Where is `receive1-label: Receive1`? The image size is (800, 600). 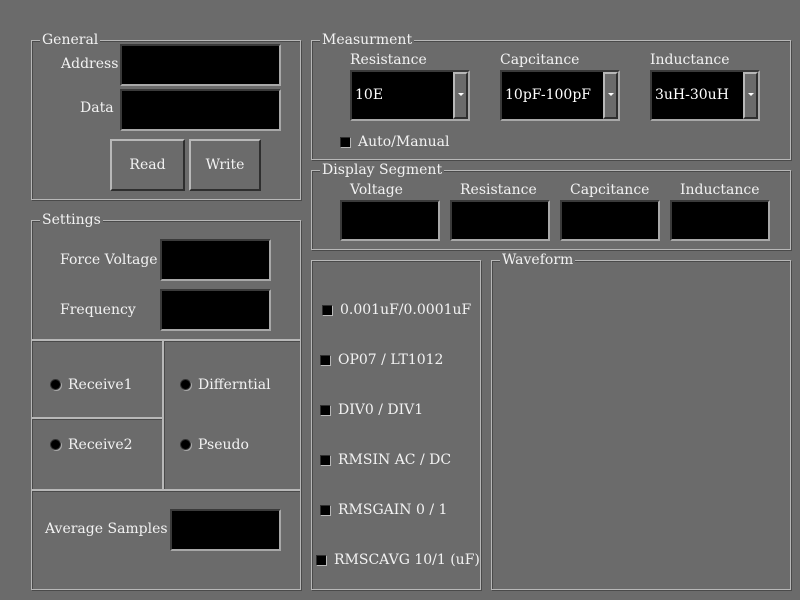 receive1-label: Receive1 is located at coordinates (100, 385).